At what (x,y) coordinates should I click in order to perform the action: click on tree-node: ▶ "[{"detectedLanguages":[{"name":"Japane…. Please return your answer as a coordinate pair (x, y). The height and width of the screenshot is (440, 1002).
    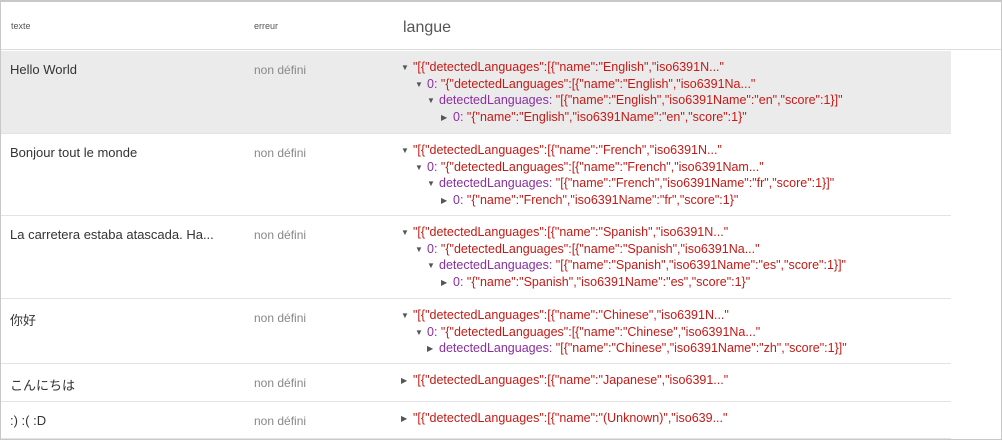
    Looking at the image, I should click on (564, 380).